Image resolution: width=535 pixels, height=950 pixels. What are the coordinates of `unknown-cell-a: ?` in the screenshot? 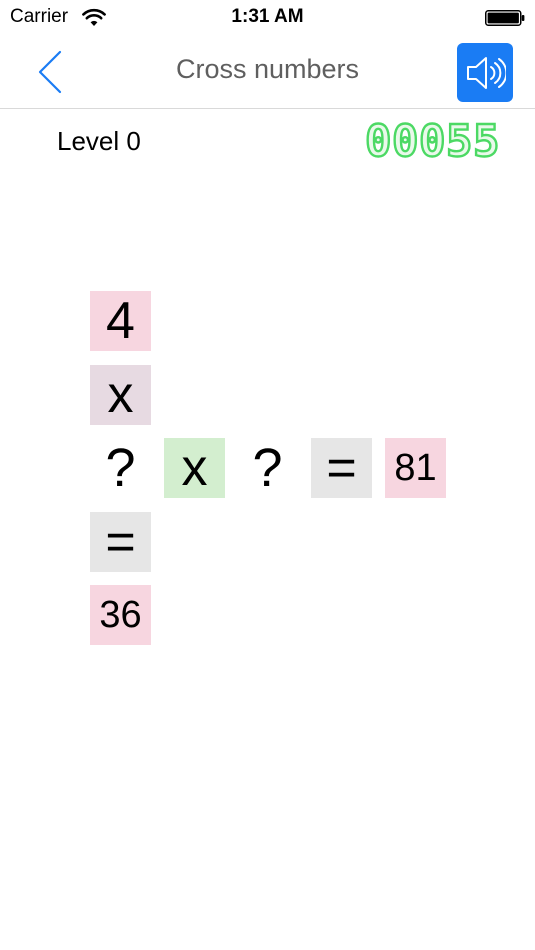 It's located at (120, 468).